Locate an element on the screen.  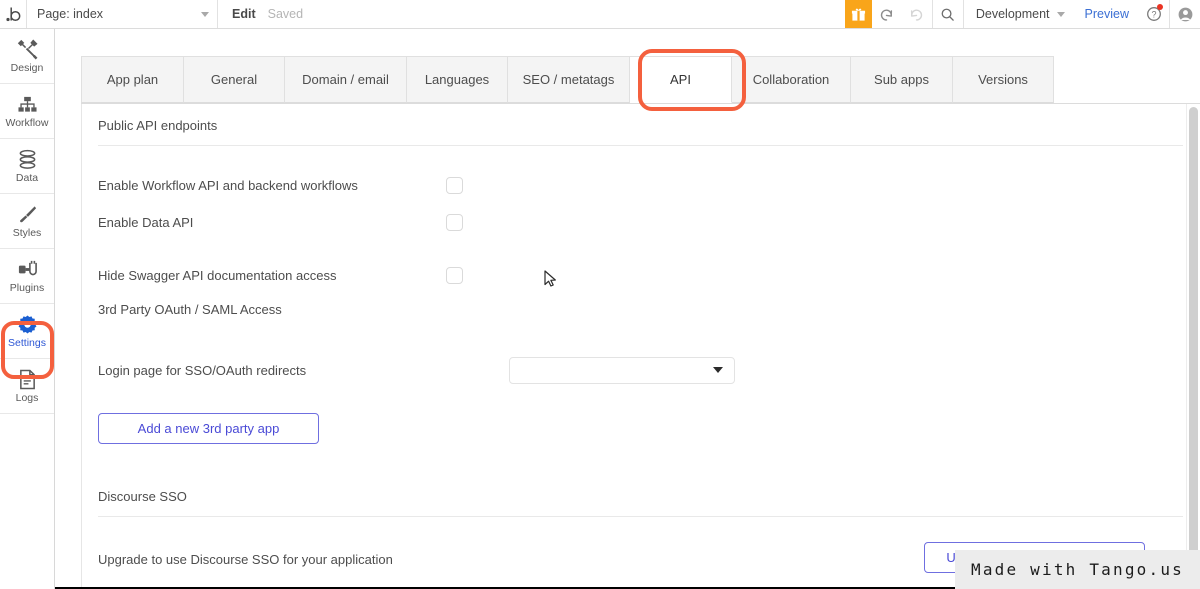
row-login-page-sso: Login page for SSO/OAuth redirects is located at coordinates (640, 370).